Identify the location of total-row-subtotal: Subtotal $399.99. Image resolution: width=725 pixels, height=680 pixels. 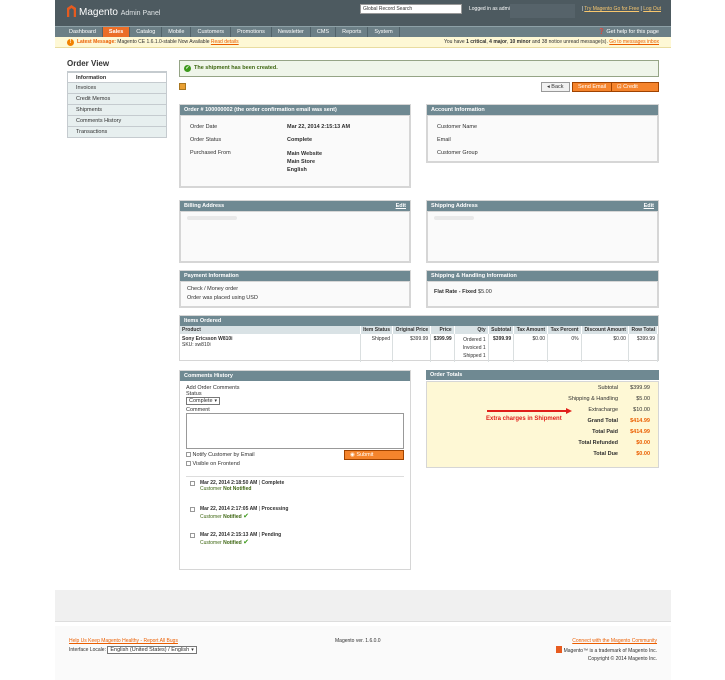
(542, 390).